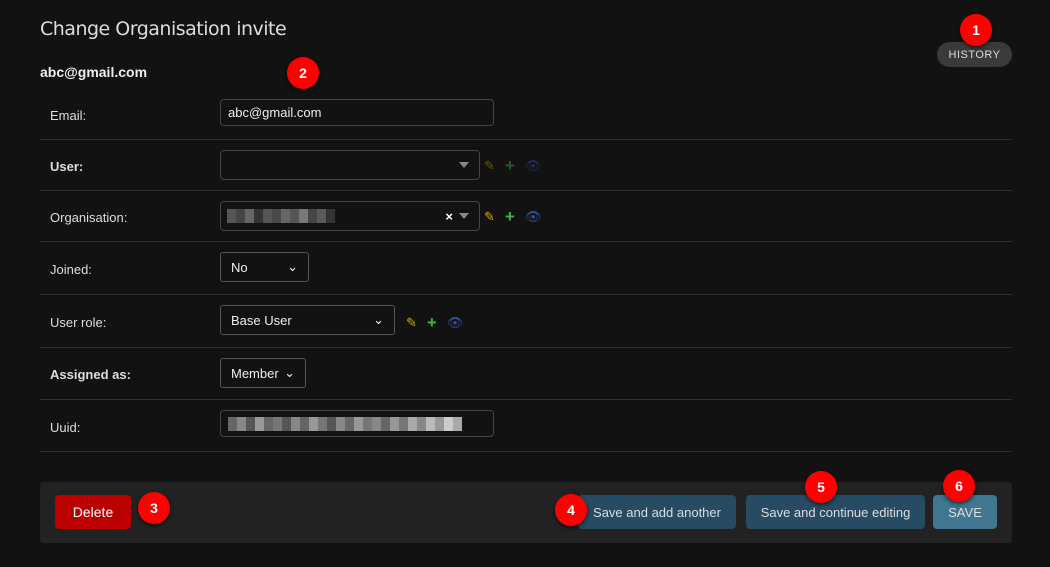  Describe the element at coordinates (350, 165) in the screenshot. I see `user-select` at that location.